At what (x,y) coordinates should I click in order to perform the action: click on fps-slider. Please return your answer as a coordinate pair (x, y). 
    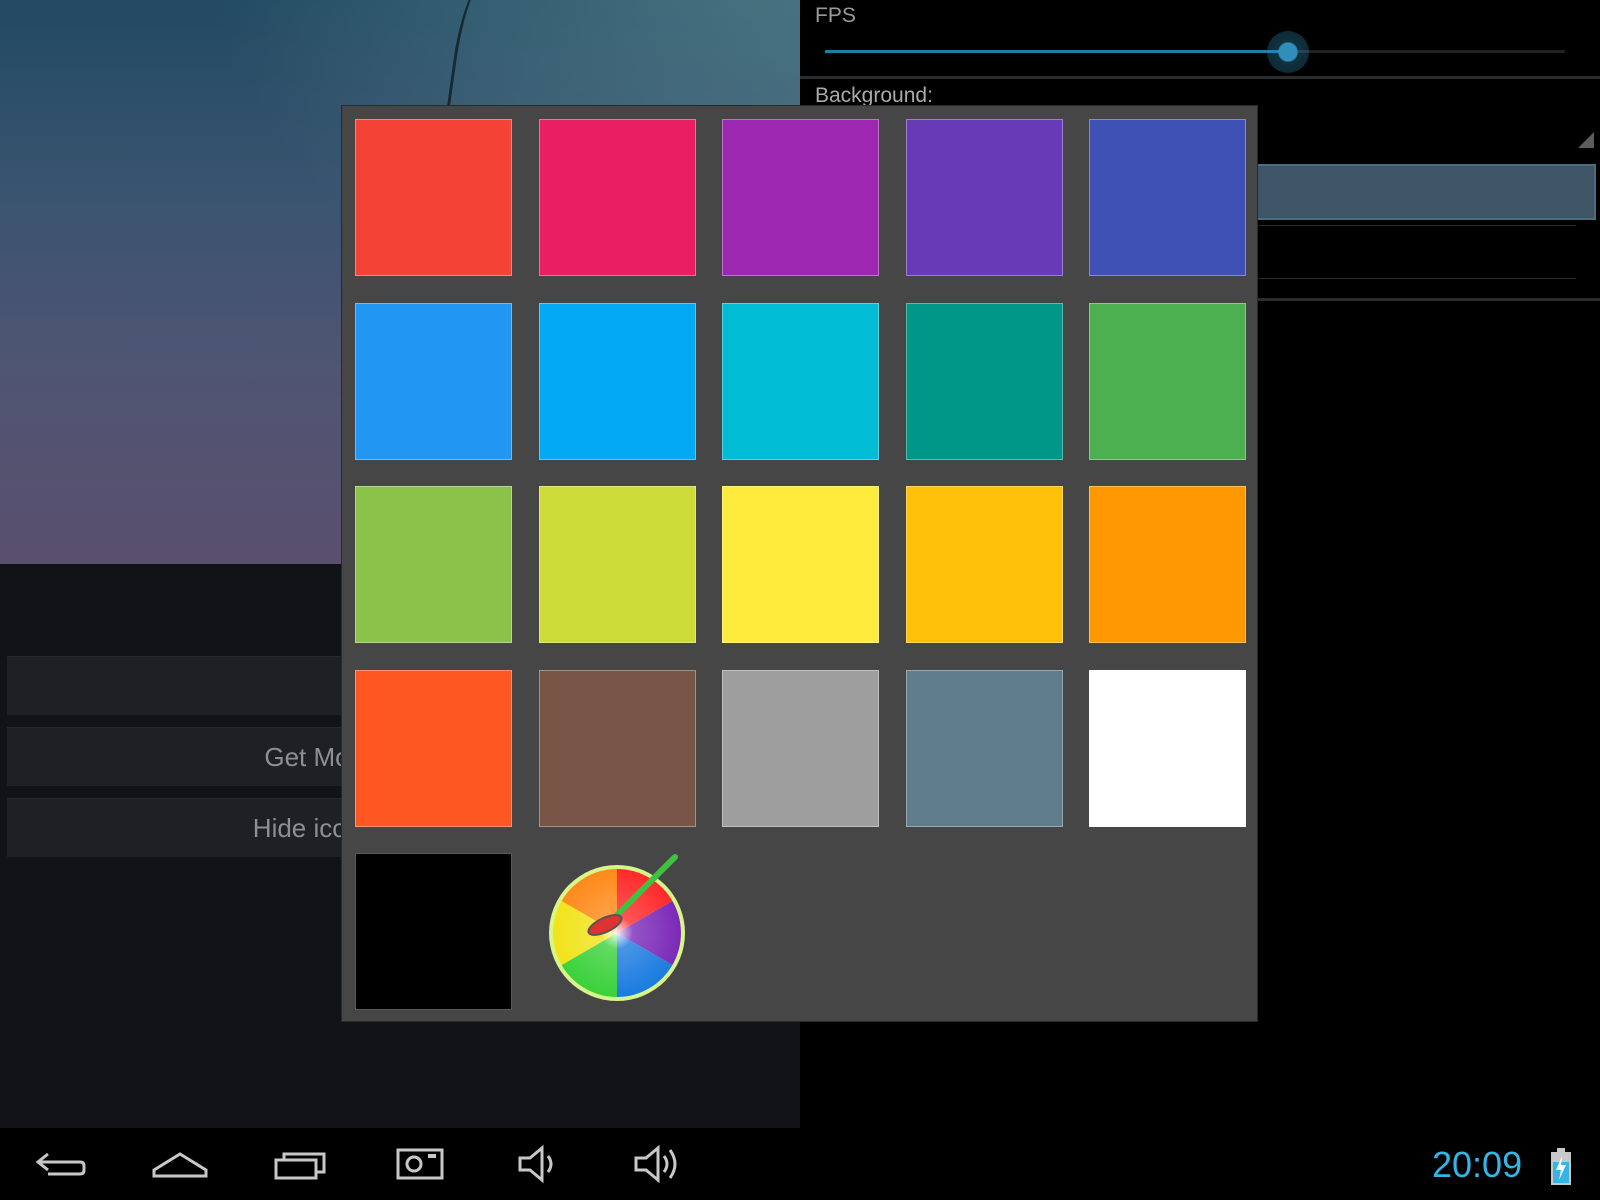
    Looking at the image, I should click on (1195, 52).